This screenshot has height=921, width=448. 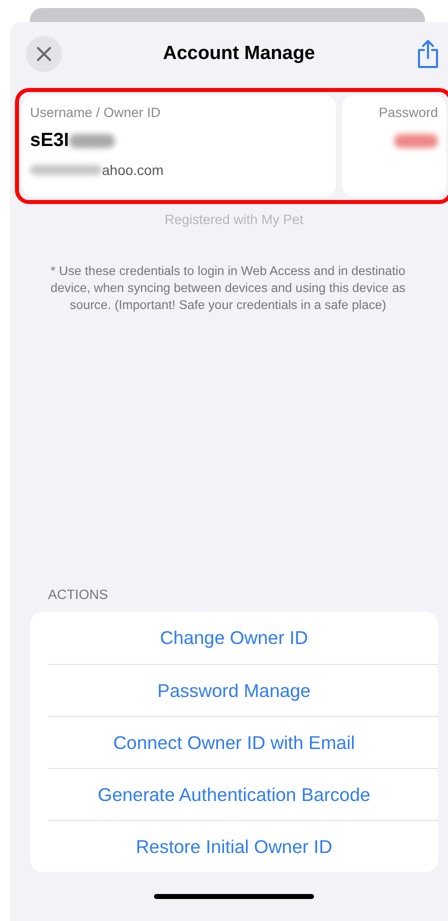 I want to click on close-icon, so click(x=44, y=54).